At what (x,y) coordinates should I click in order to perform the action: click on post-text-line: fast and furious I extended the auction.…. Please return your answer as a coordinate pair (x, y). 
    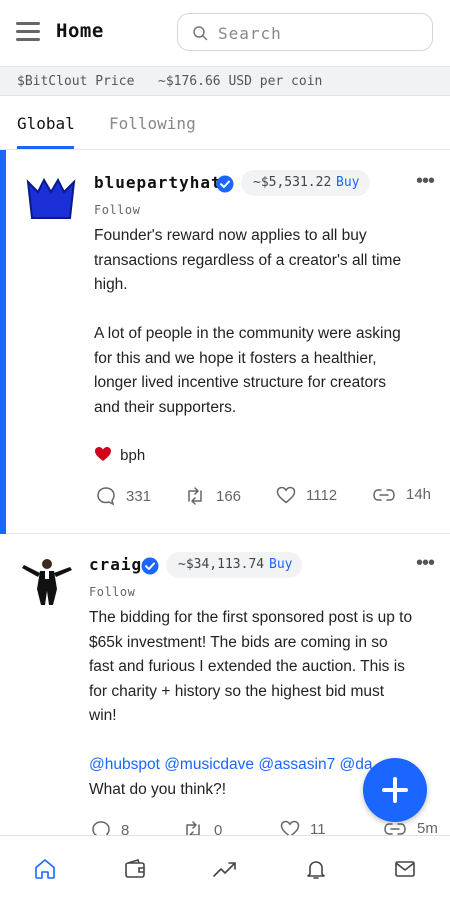
    Looking at the image, I should click on (247, 666).